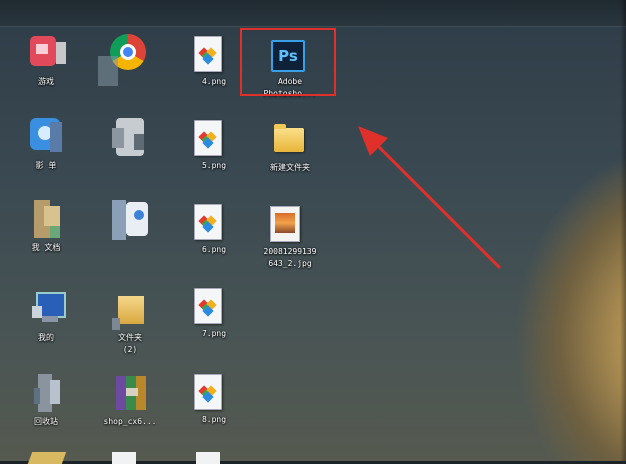 The height and width of the screenshot is (464, 626). I want to click on blurred-app-icon, so click(130, 156).